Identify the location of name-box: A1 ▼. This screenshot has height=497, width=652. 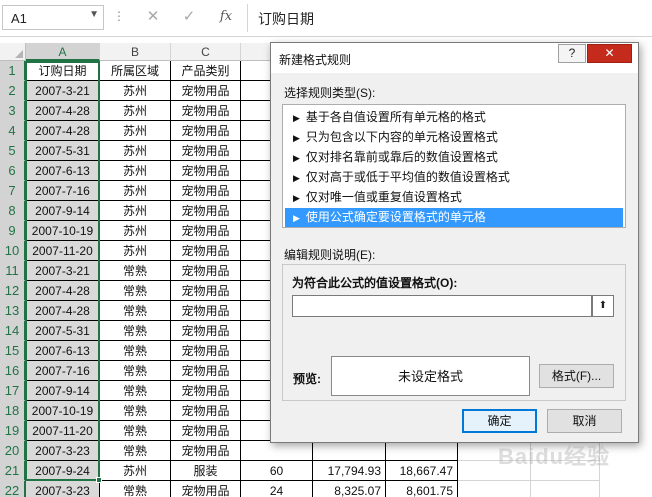
(53, 17).